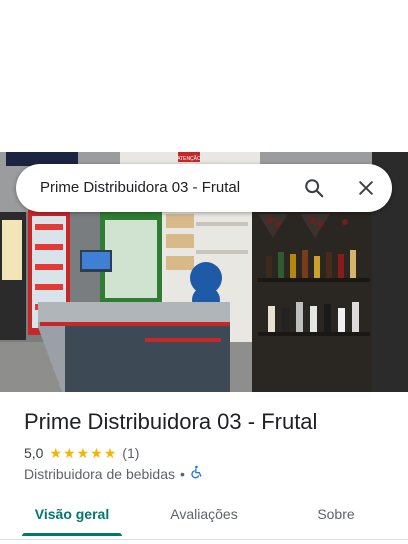  I want to click on rating-row: 5,0 ★ ★ ★ ★ ★ (1), so click(81, 453).